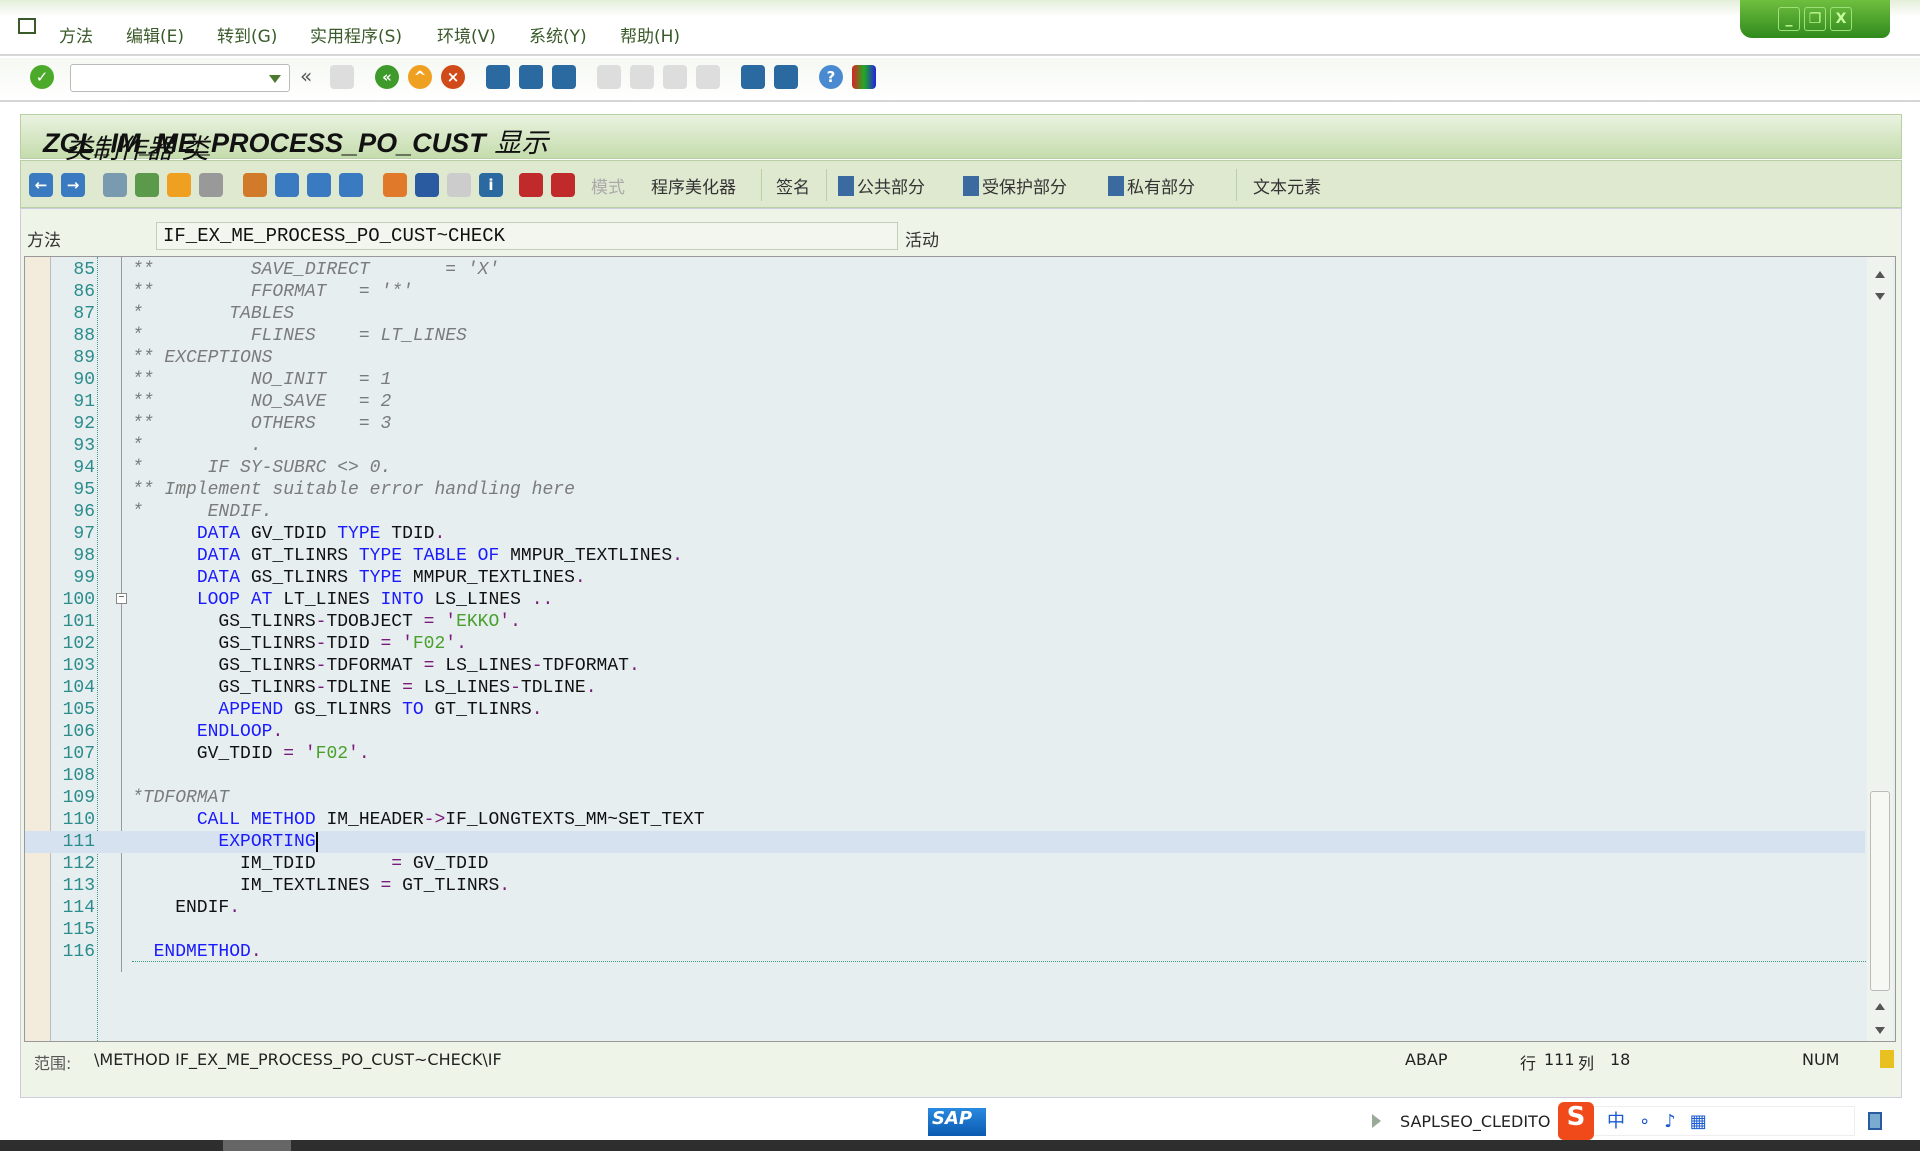 The image size is (1920, 1151). Describe the element at coordinates (211, 185) in the screenshot. I see `check-icon` at that location.